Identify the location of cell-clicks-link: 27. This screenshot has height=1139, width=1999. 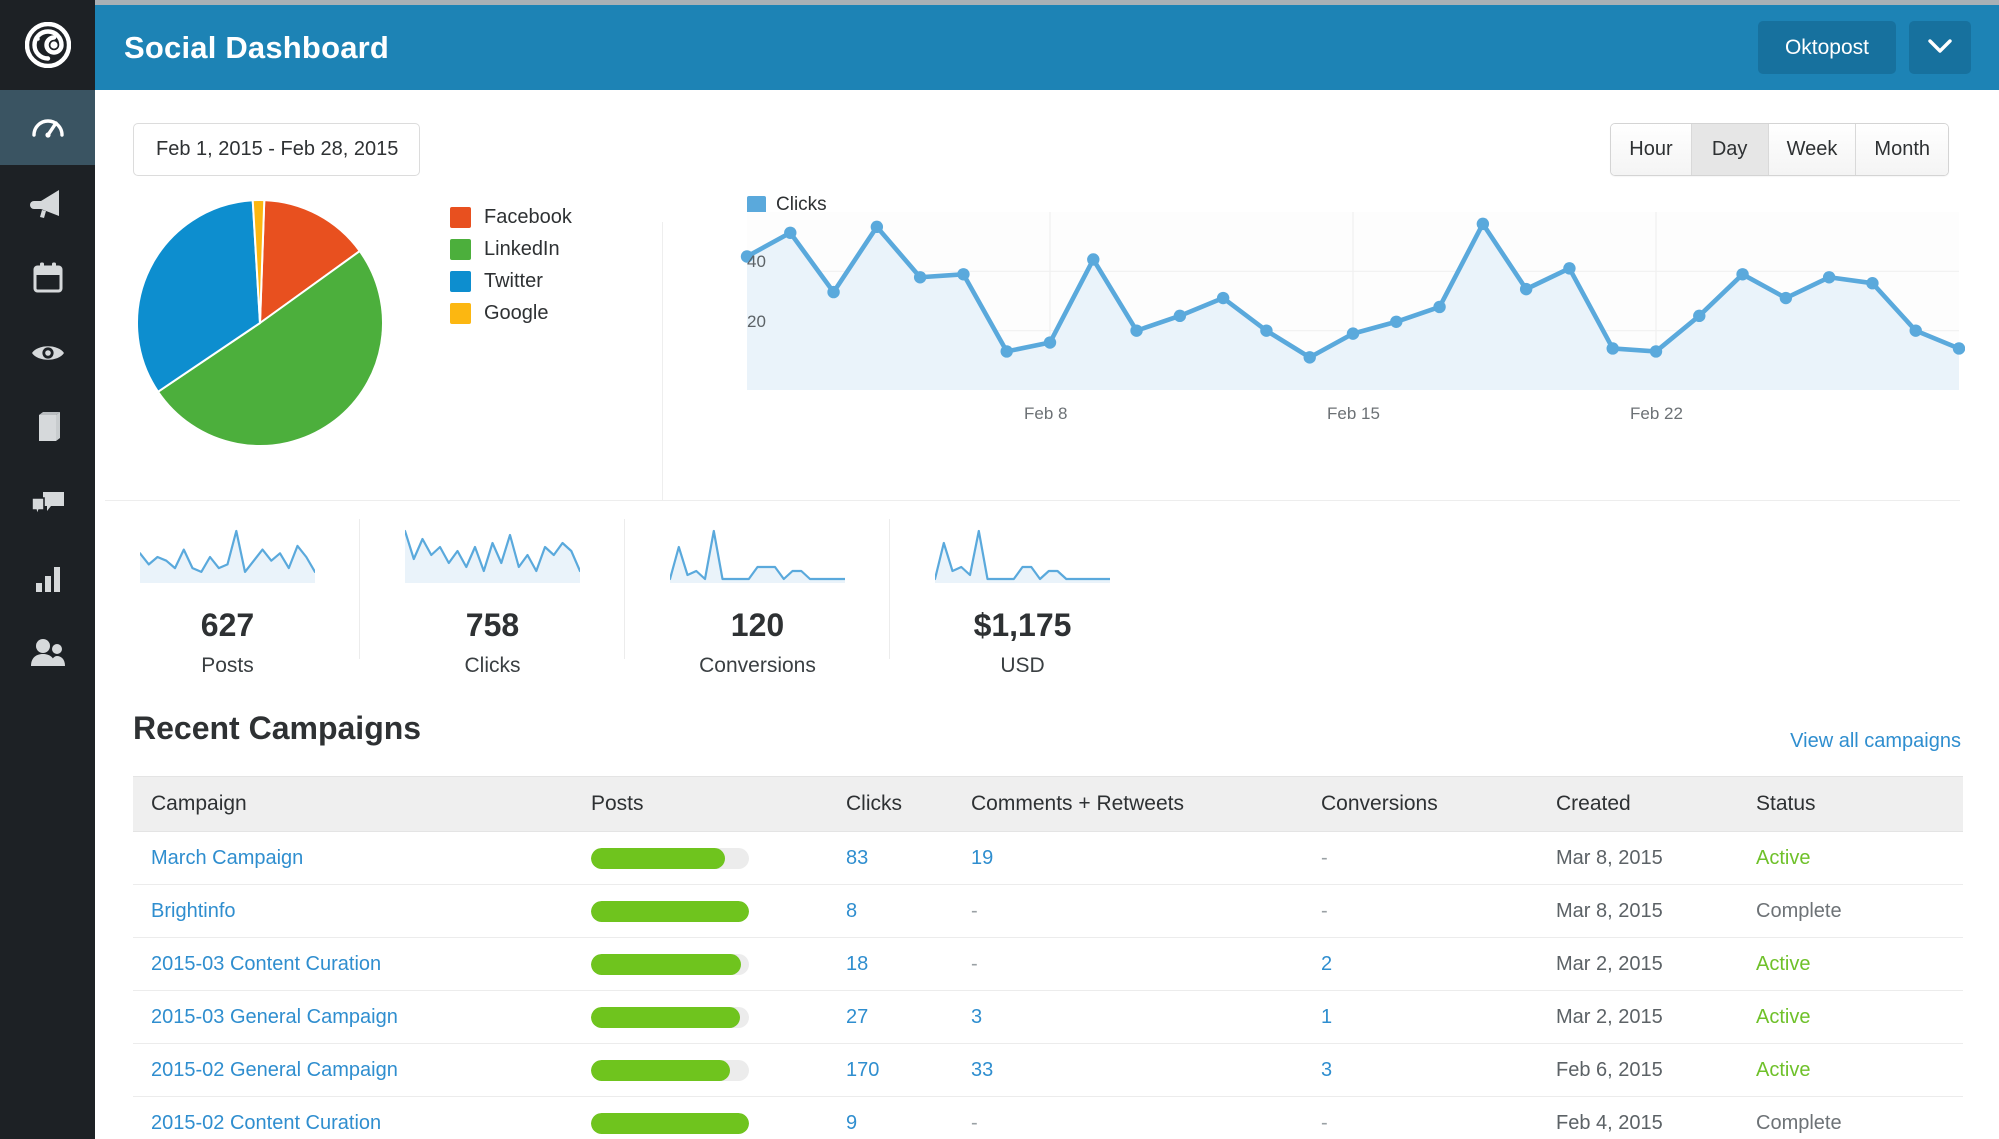
(857, 1017).